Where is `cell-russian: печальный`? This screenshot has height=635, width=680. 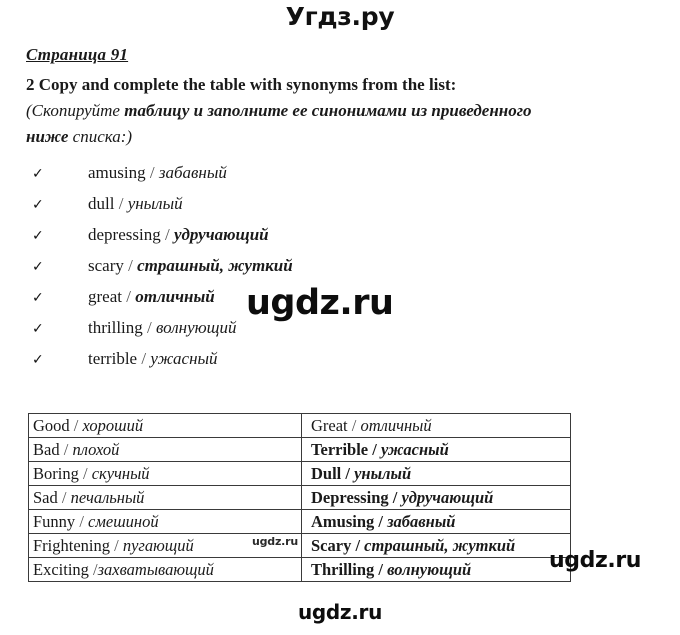
cell-russian: печальный is located at coordinates (107, 497).